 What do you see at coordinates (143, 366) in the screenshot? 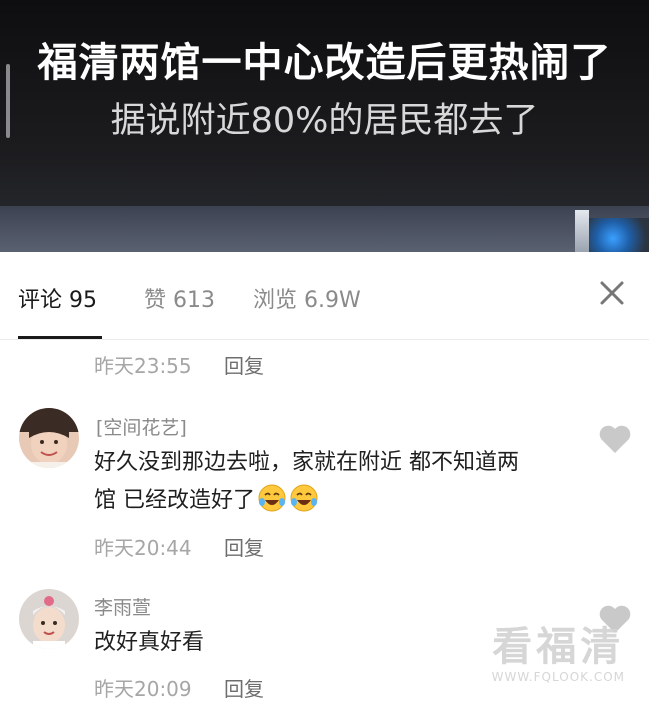
I see `comment-time: 昨天23:55` at bounding box center [143, 366].